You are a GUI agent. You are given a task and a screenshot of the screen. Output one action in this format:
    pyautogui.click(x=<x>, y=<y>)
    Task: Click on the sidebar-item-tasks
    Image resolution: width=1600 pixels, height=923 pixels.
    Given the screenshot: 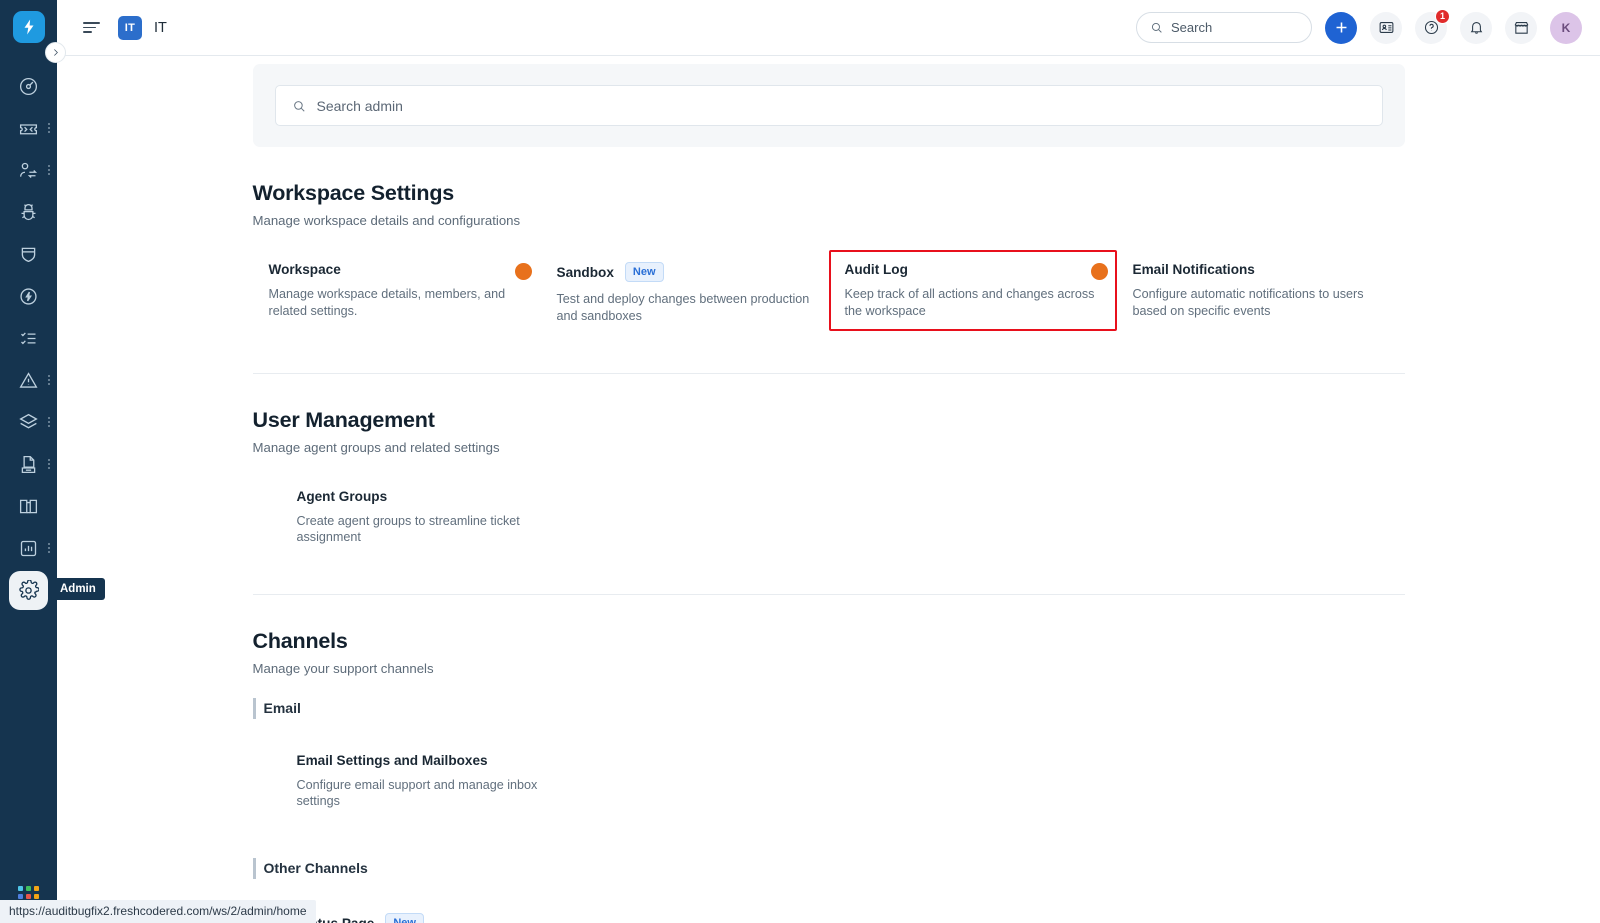 What is the action you would take?
    pyautogui.click(x=28, y=338)
    